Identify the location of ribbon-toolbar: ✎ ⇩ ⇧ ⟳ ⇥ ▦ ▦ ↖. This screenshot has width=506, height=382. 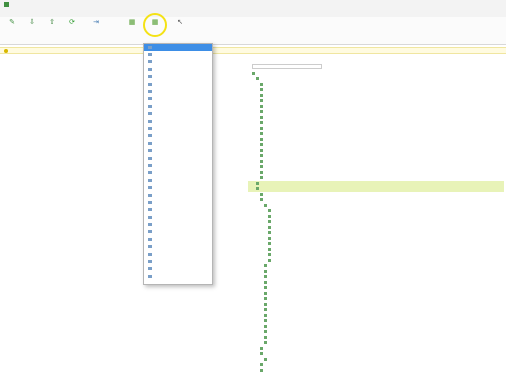
(253, 31).